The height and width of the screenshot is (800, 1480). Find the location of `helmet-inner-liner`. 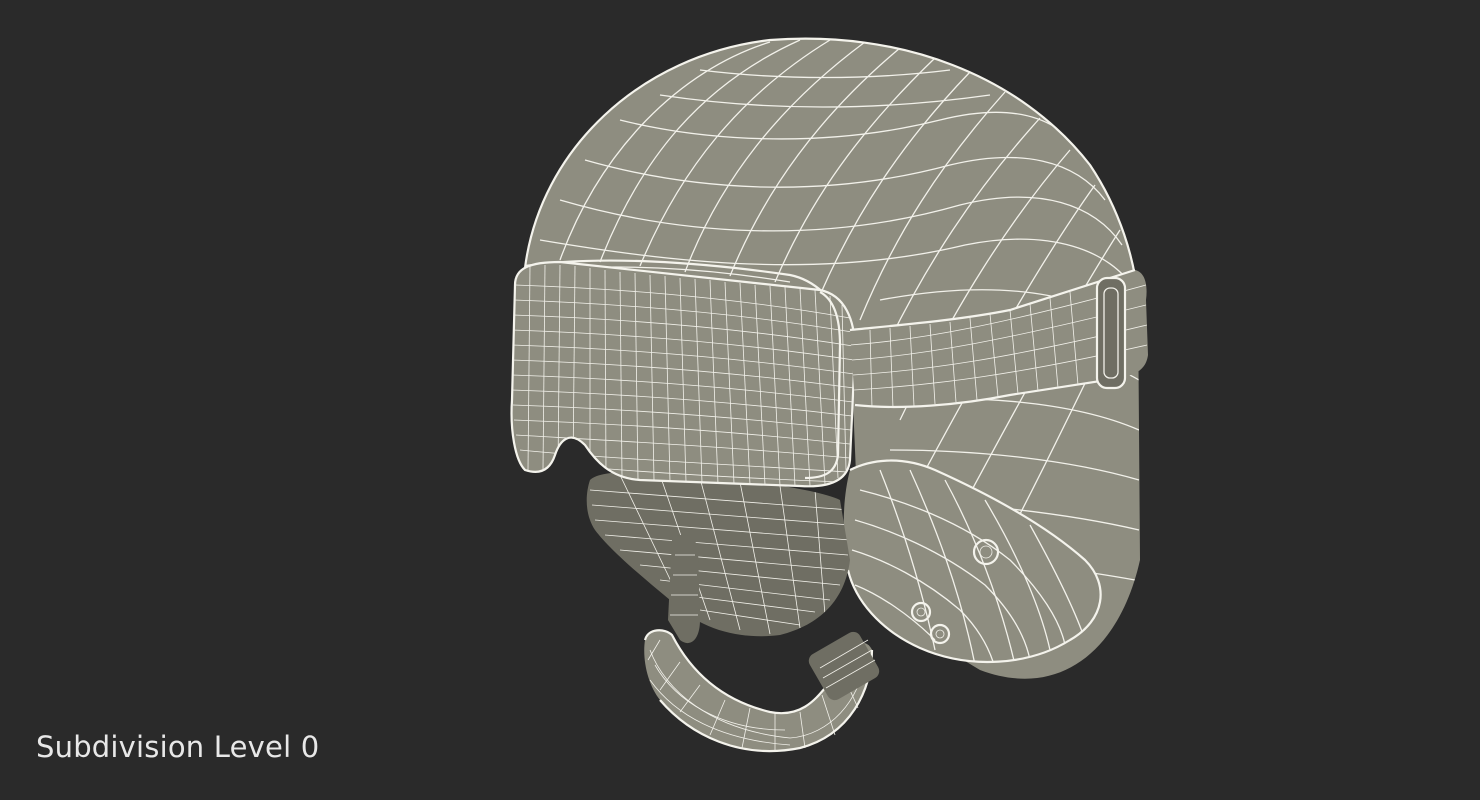

helmet-inner-liner is located at coordinates (718, 554).